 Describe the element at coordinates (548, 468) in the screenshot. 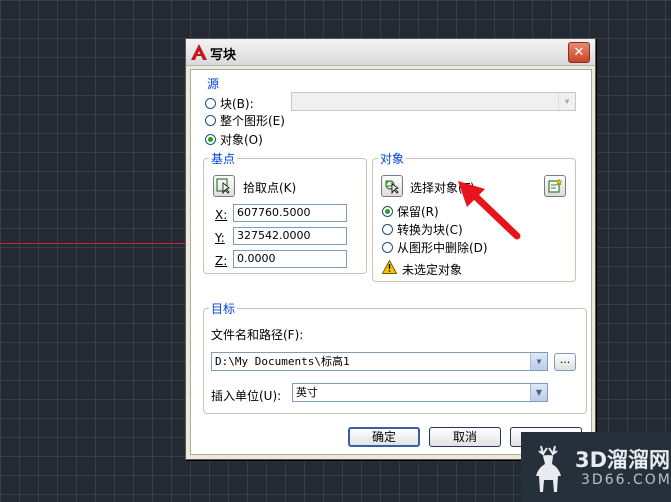

I see `deer-logo-icon` at that location.